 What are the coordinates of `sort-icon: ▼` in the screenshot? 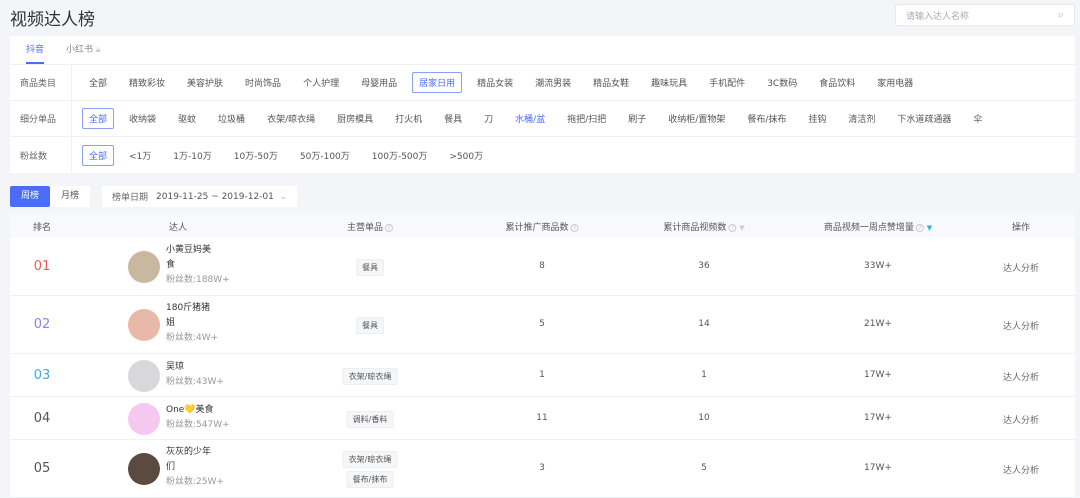 It's located at (741, 228).